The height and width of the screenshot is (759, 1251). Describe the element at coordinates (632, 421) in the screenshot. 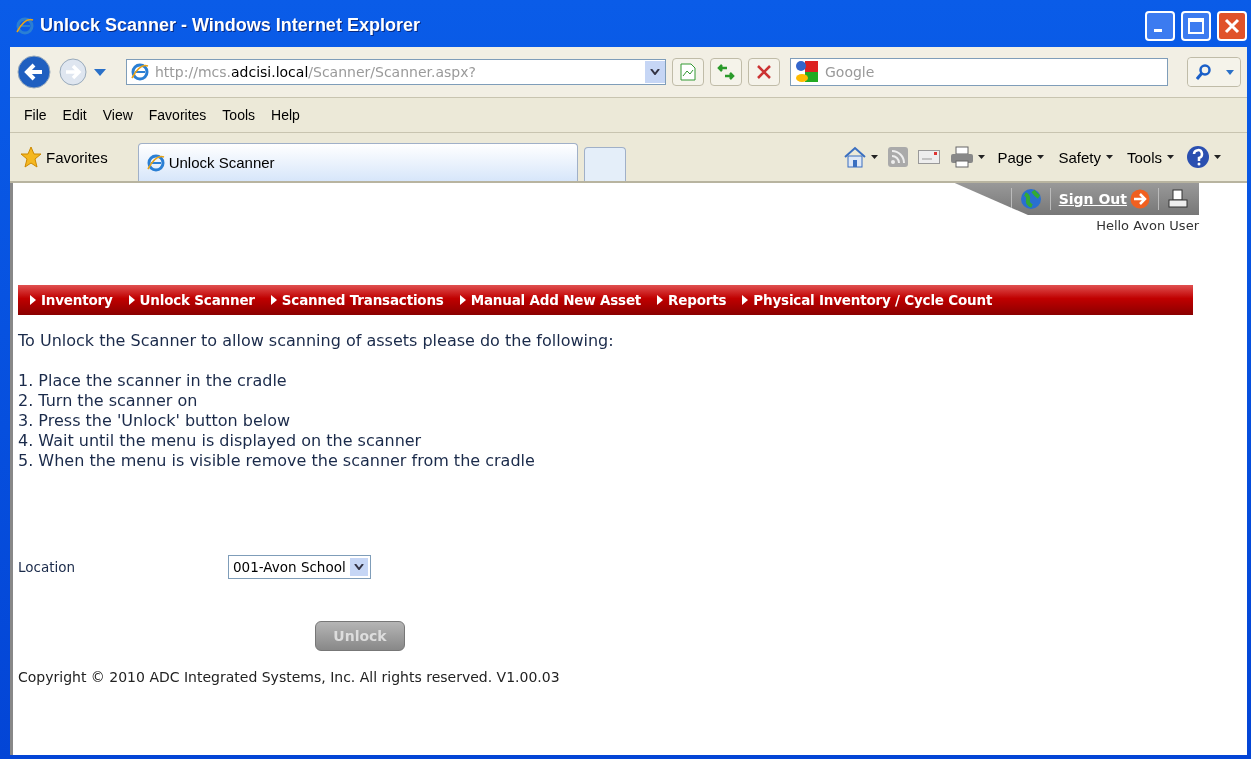

I see `instruction-step: 3. Press the 'Unlock' button below` at that location.